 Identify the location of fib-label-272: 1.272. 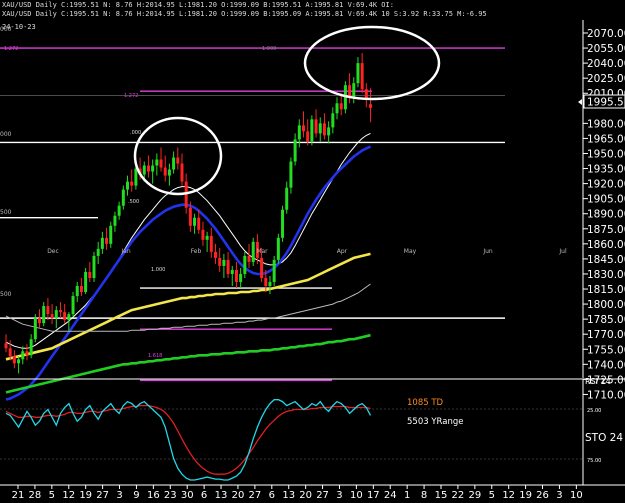
(11, 49).